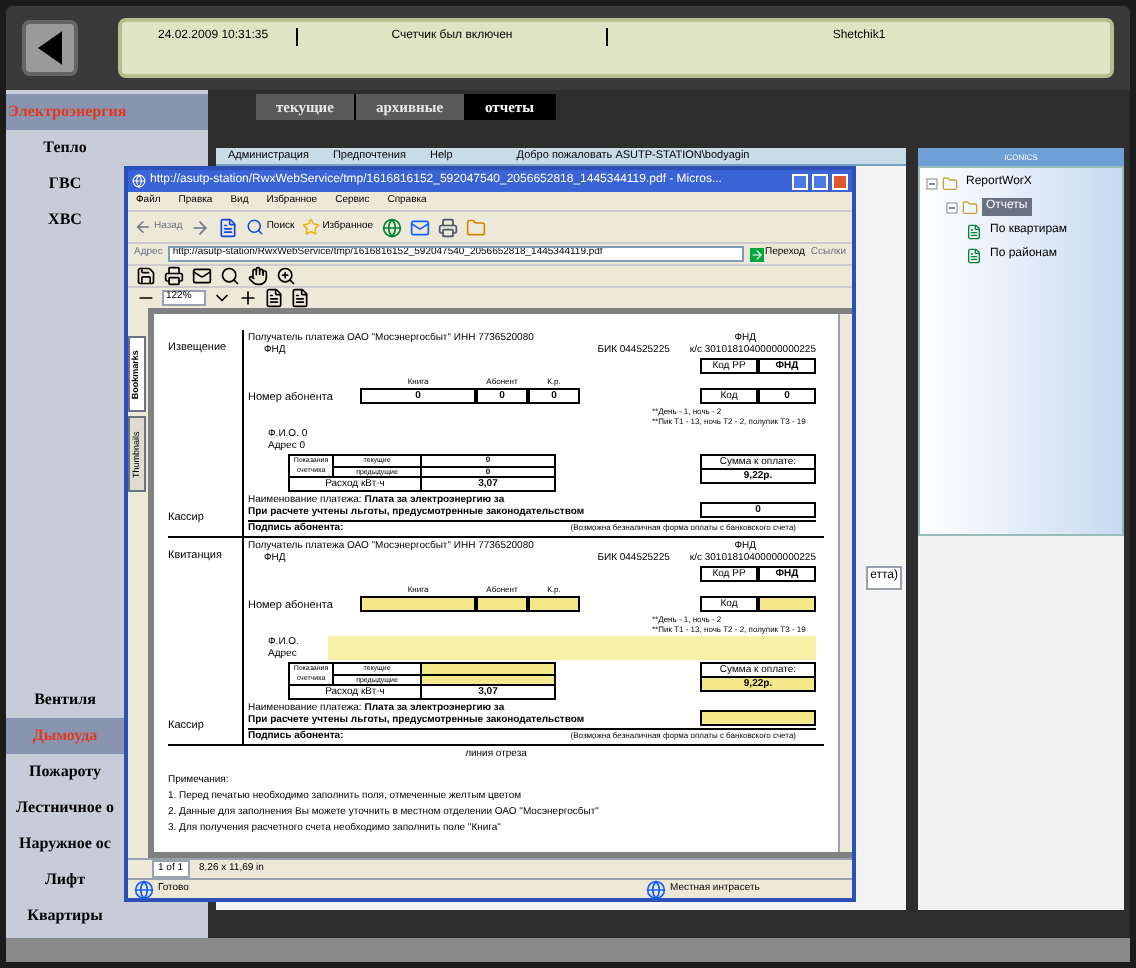  I want to click on sidebar-item: Лестничное о, so click(65, 808).